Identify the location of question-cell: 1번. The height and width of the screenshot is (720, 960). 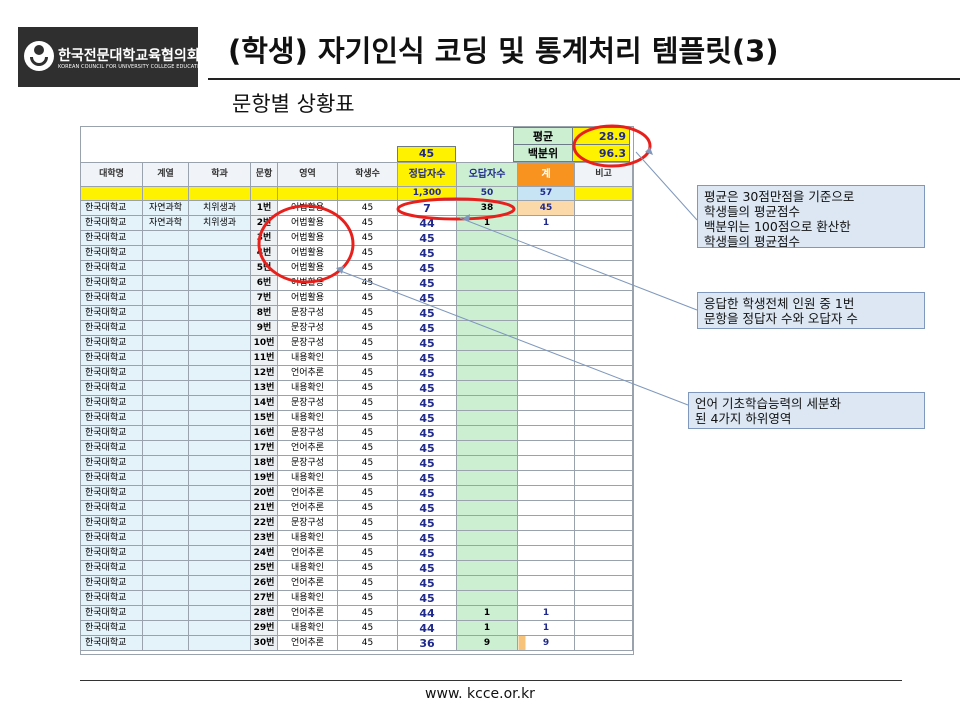
(264, 208).